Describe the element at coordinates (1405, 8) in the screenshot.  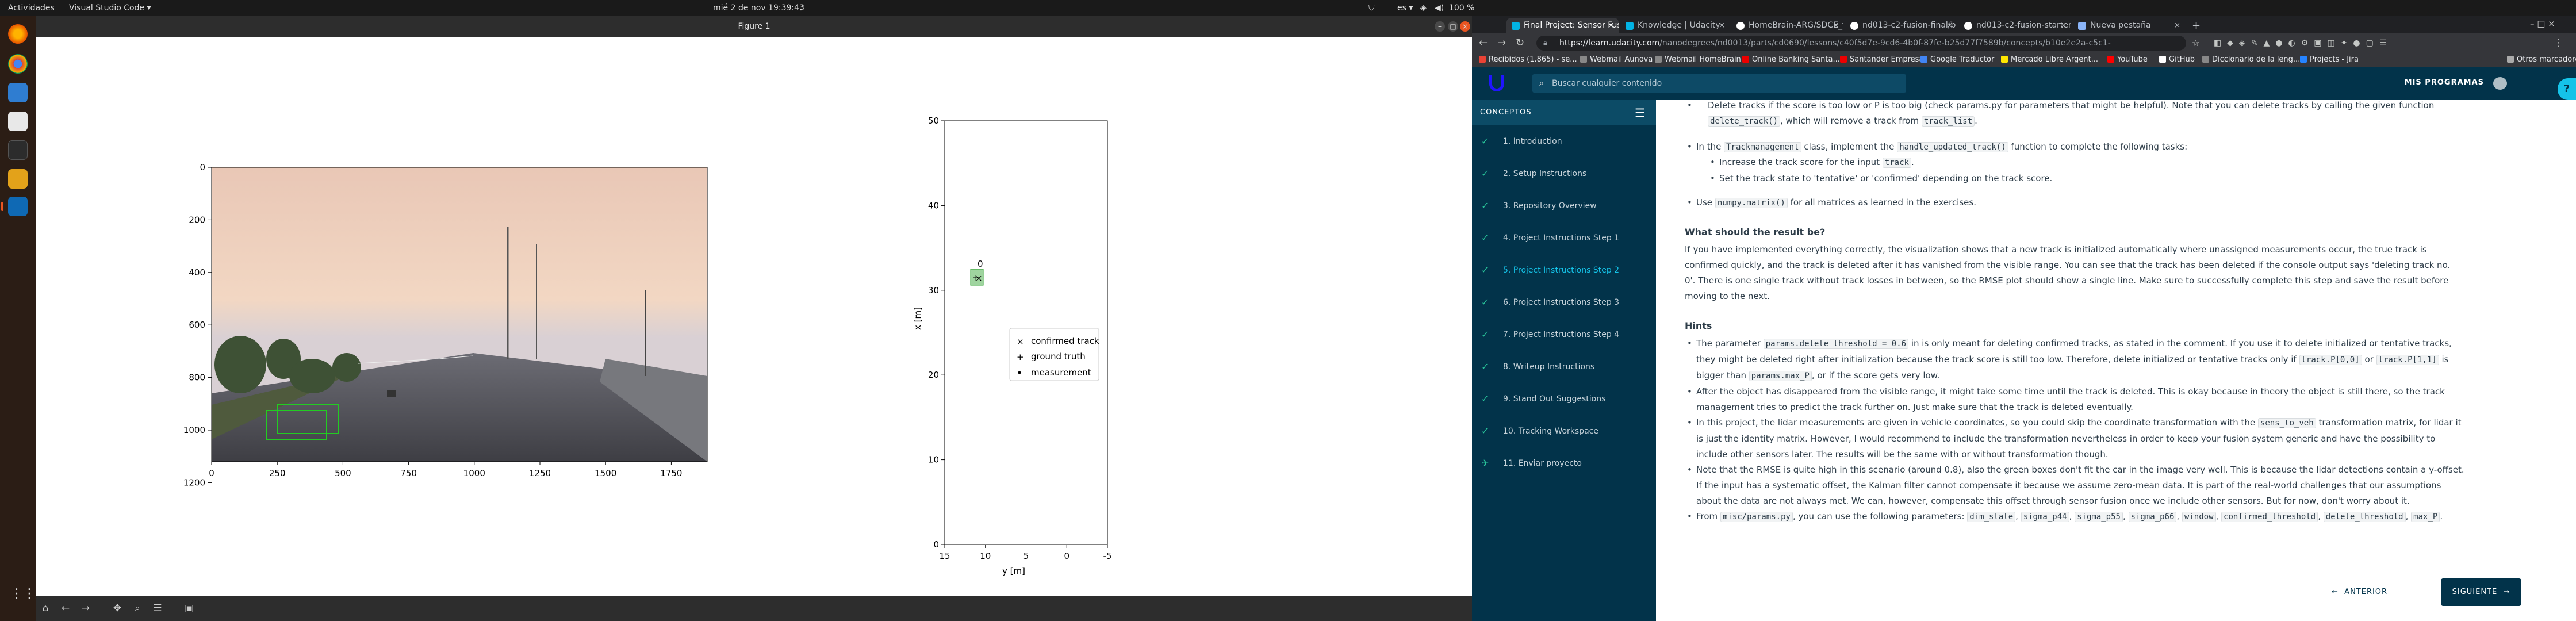
I see `lang-indicator: es ▾` at that location.